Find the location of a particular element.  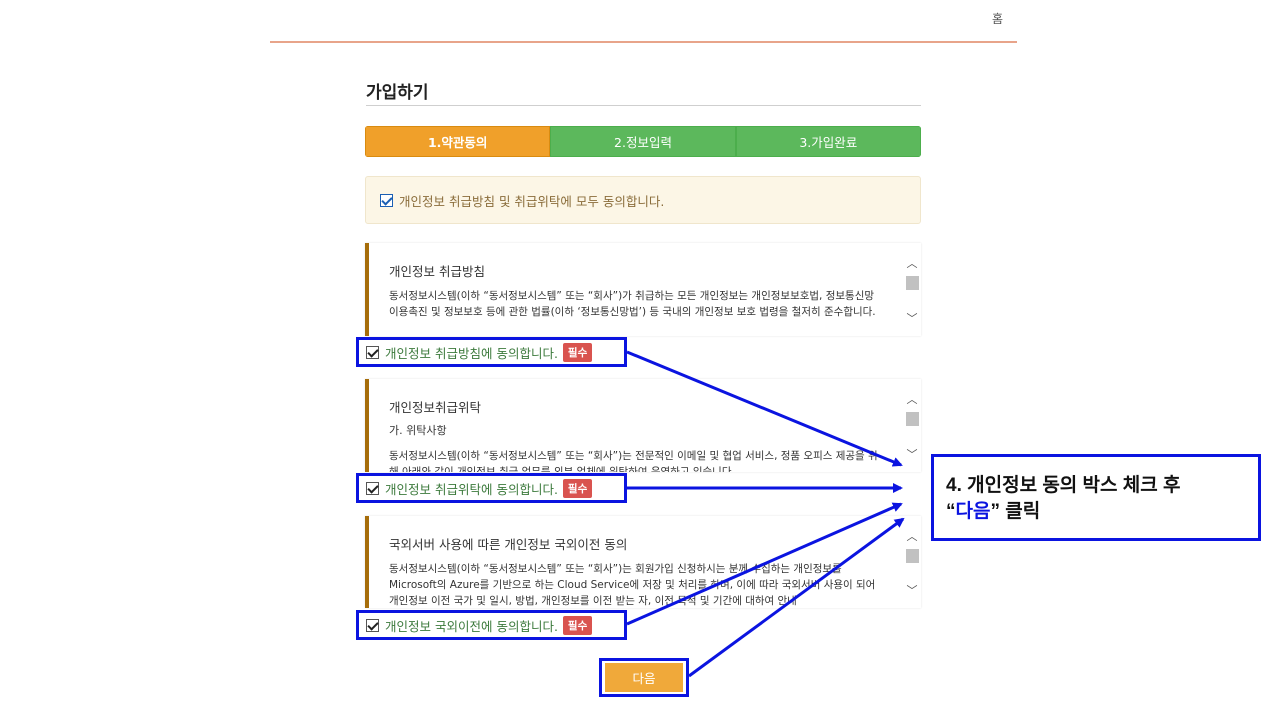

privacy-consignment-agree-row: 개인정보 취급위탁에 동의합니다. 필수 is located at coordinates (491, 488).